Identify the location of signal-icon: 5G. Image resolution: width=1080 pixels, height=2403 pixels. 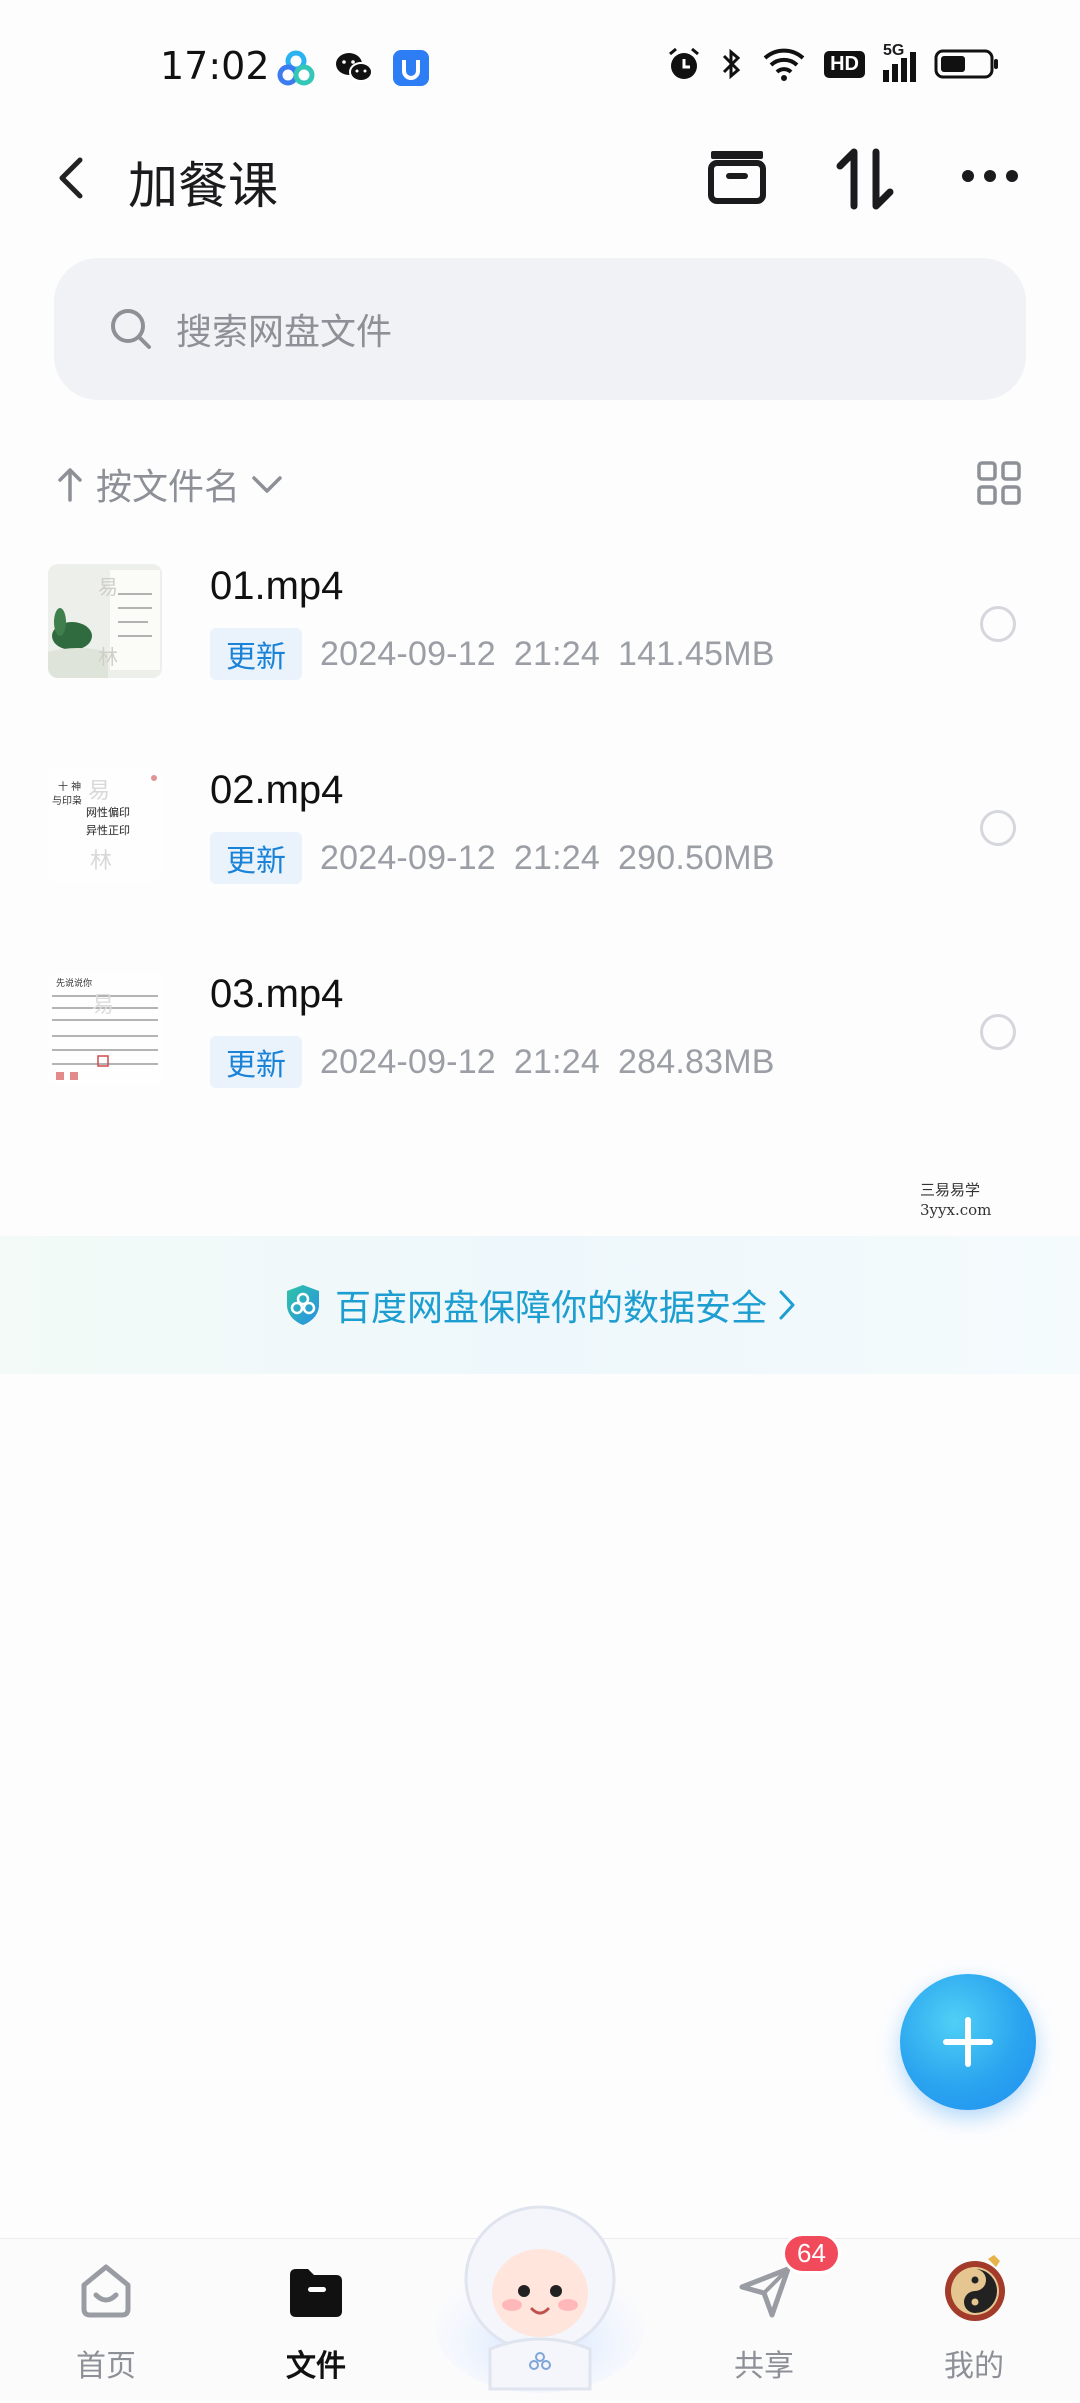
(899, 62).